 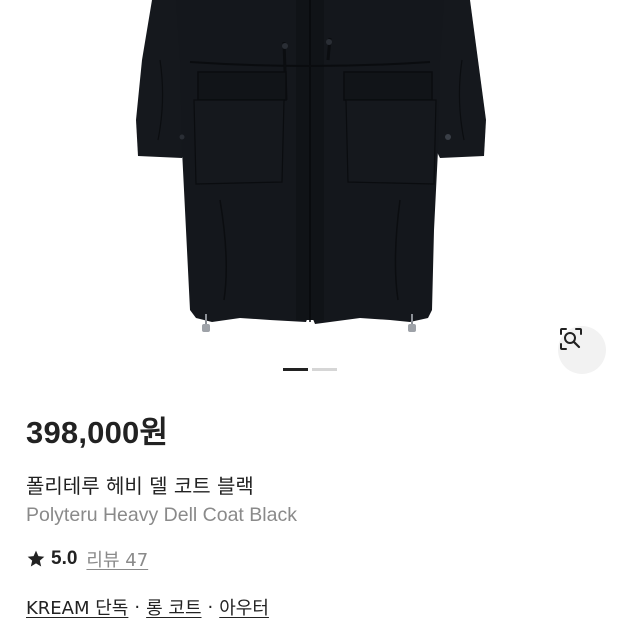 I want to click on lens-search-icon, so click(x=571, y=339).